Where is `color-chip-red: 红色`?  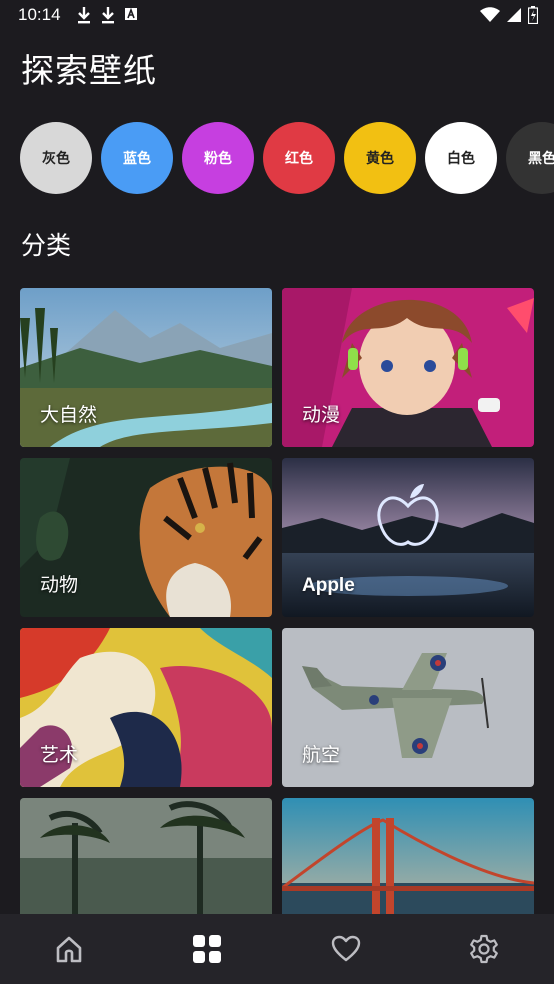
color-chip-red: 红色 is located at coordinates (299, 158).